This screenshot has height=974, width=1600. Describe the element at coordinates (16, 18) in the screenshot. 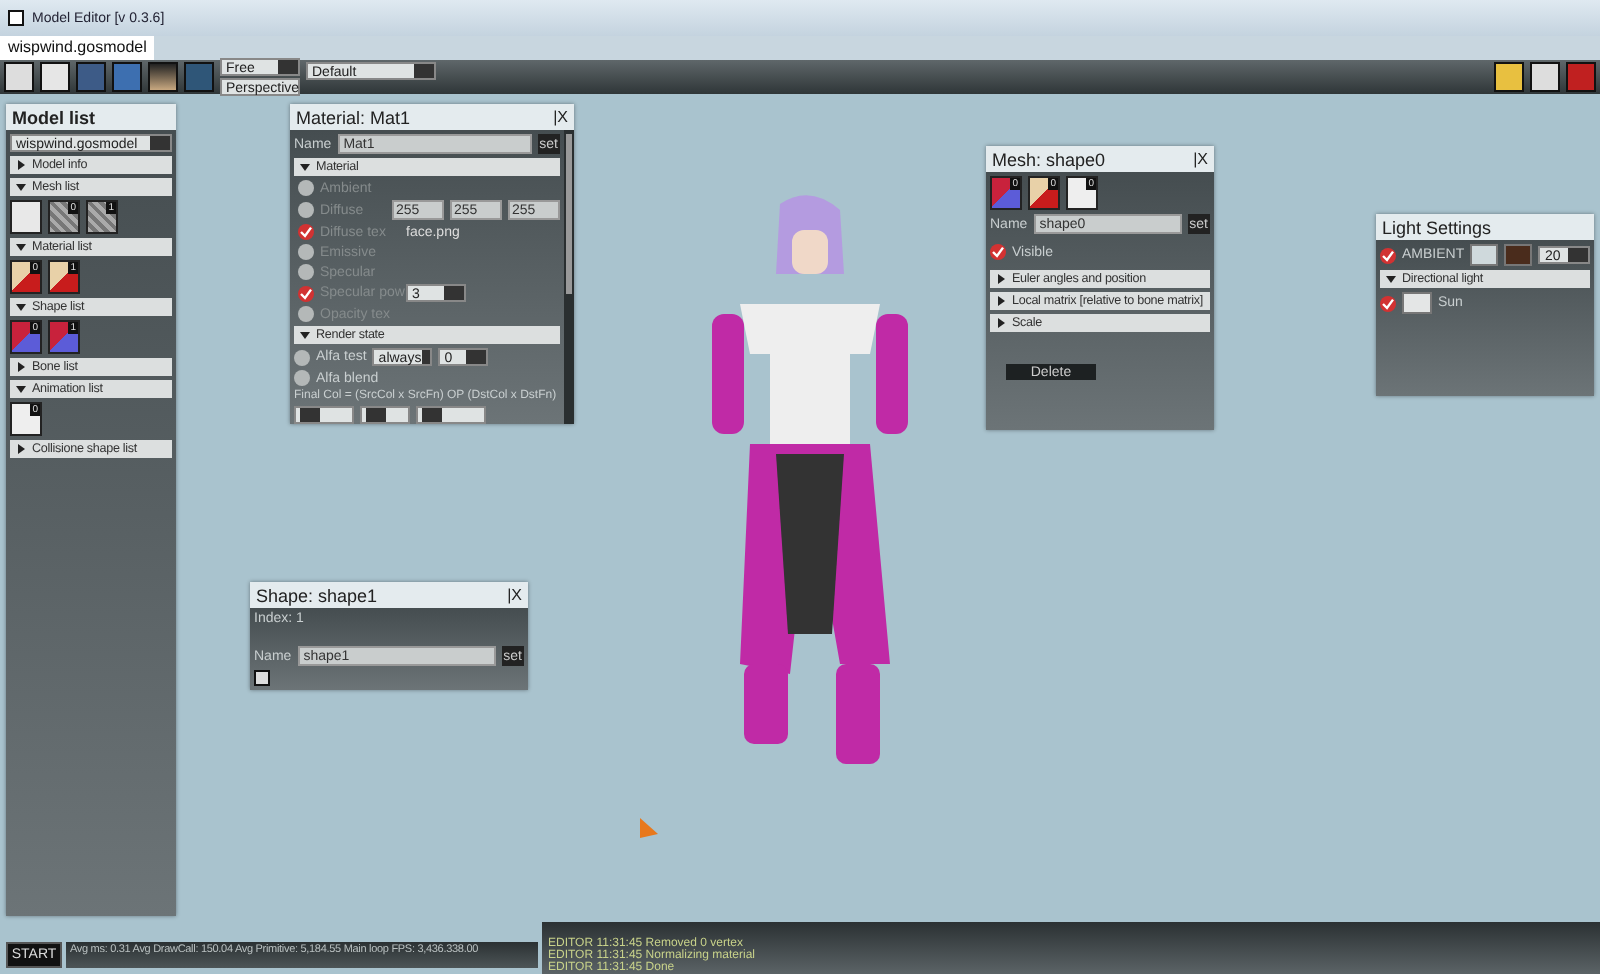

I see `app-icon` at that location.